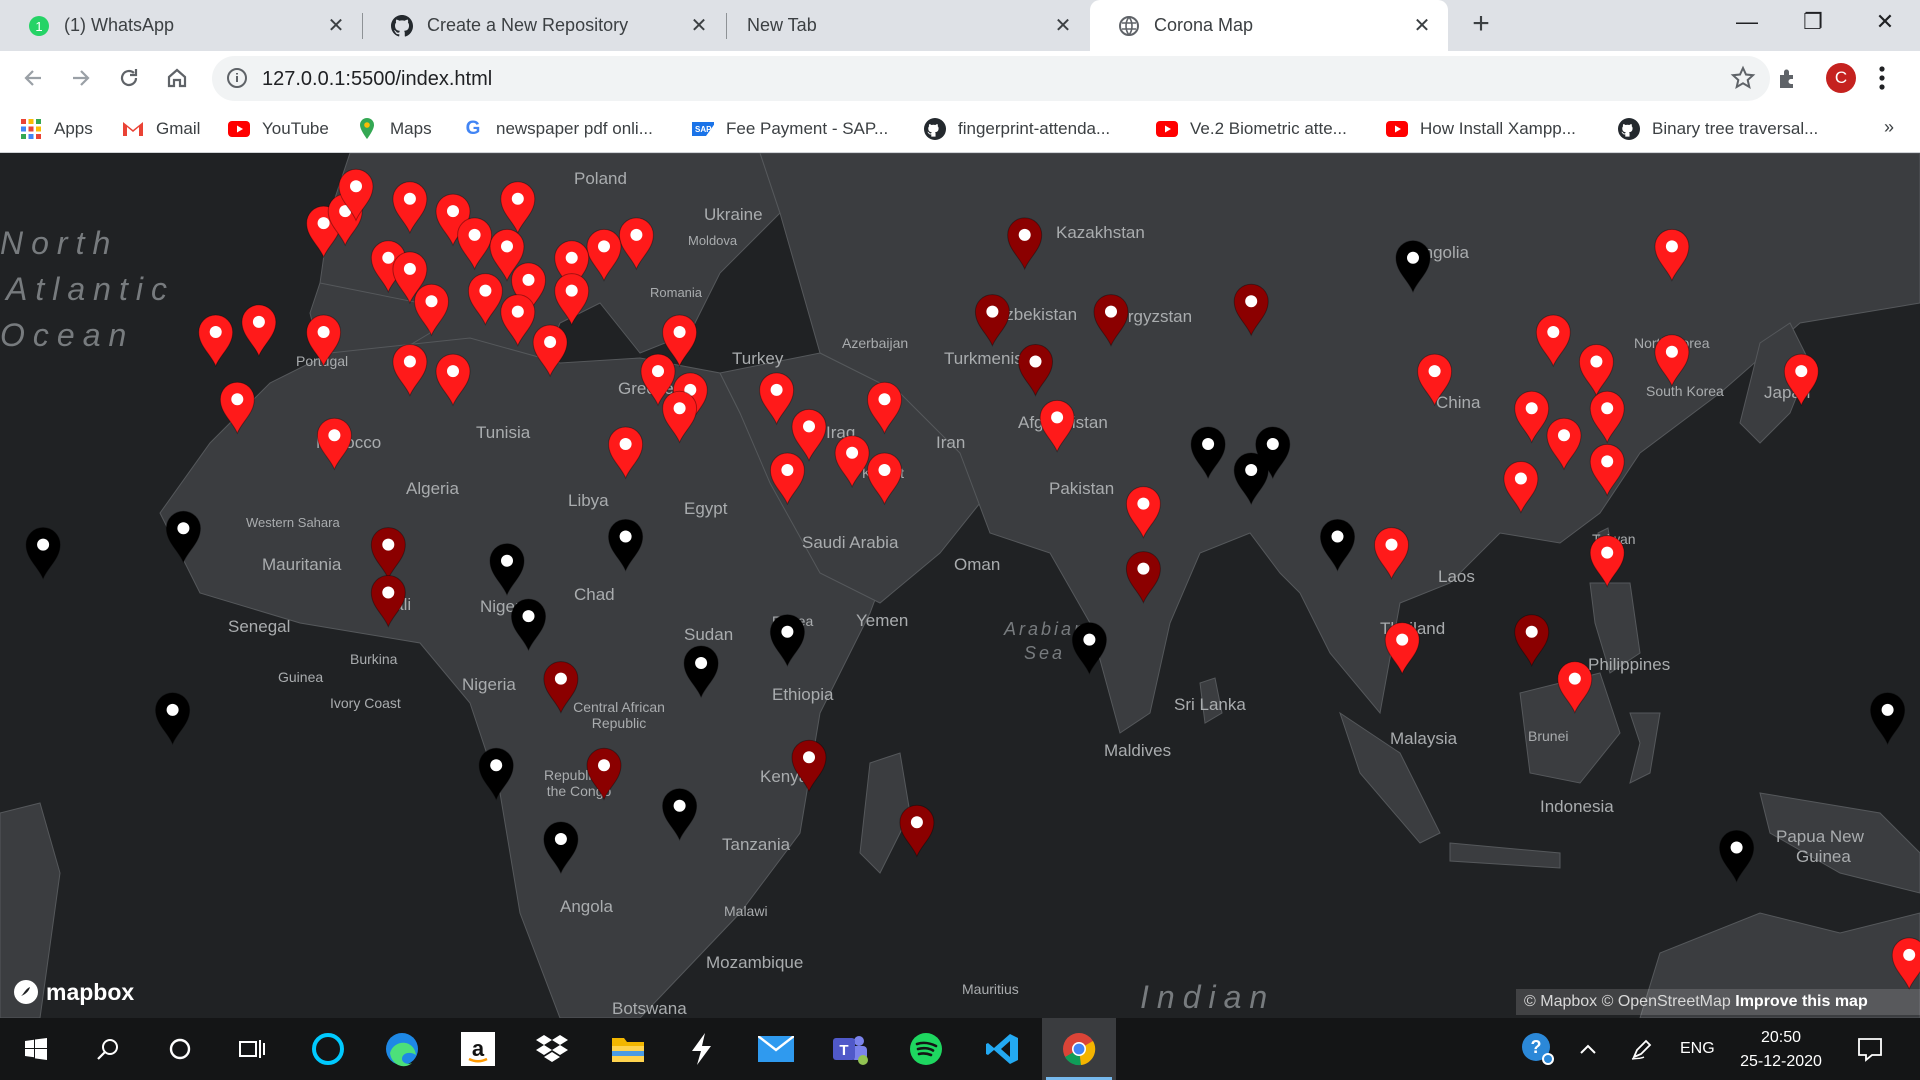 This screenshot has height=1080, width=1920. I want to click on bookmarks-overflow-button: », so click(1889, 127).